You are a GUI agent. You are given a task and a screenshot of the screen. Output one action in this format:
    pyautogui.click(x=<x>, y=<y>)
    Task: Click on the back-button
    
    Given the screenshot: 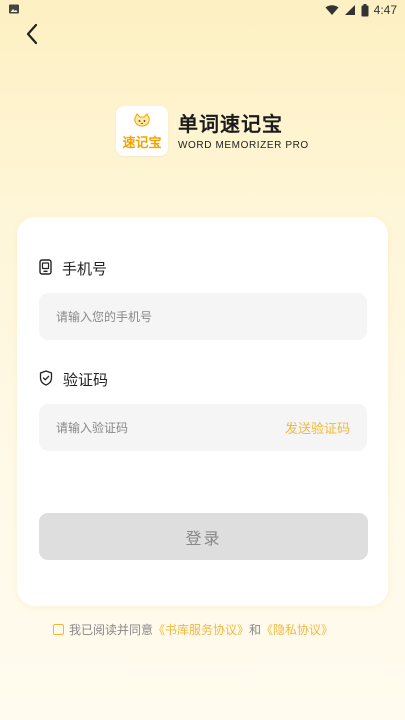 What is the action you would take?
    pyautogui.click(x=32, y=36)
    